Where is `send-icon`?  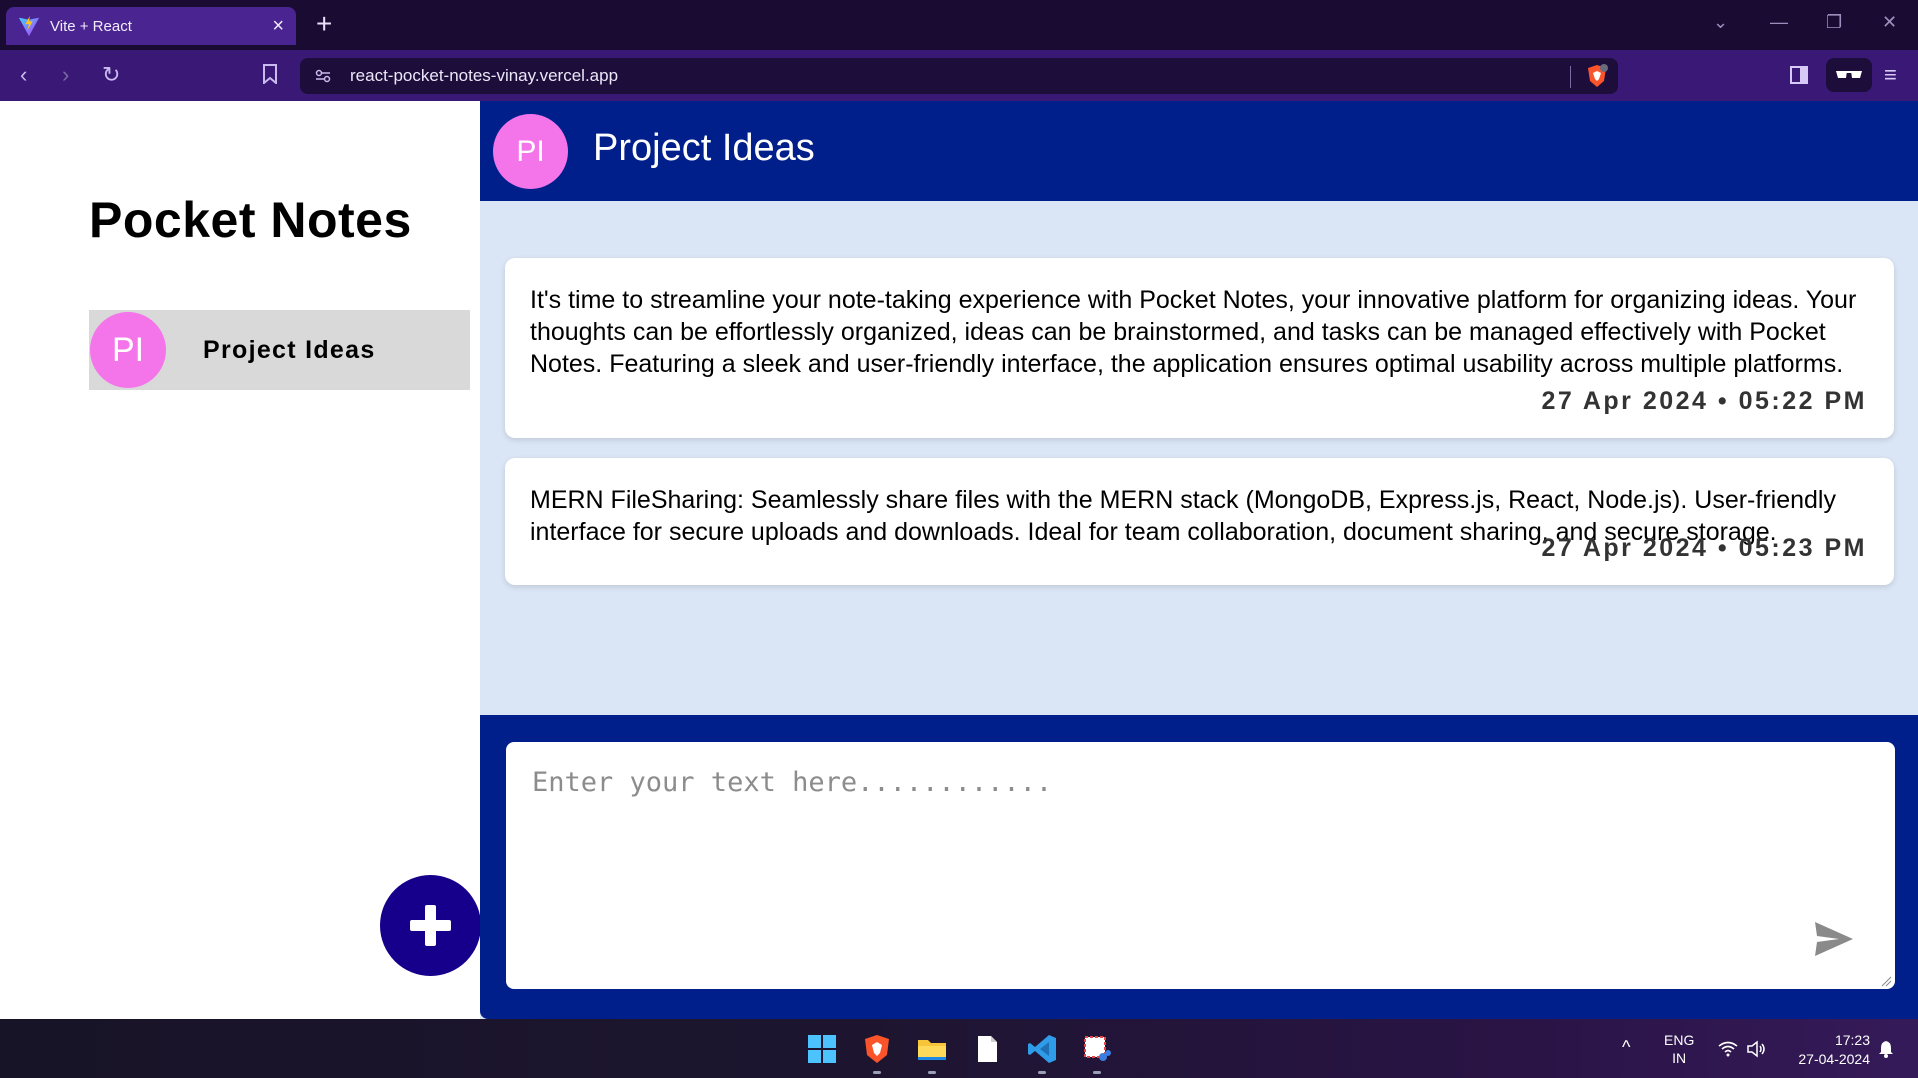 send-icon is located at coordinates (1834, 939).